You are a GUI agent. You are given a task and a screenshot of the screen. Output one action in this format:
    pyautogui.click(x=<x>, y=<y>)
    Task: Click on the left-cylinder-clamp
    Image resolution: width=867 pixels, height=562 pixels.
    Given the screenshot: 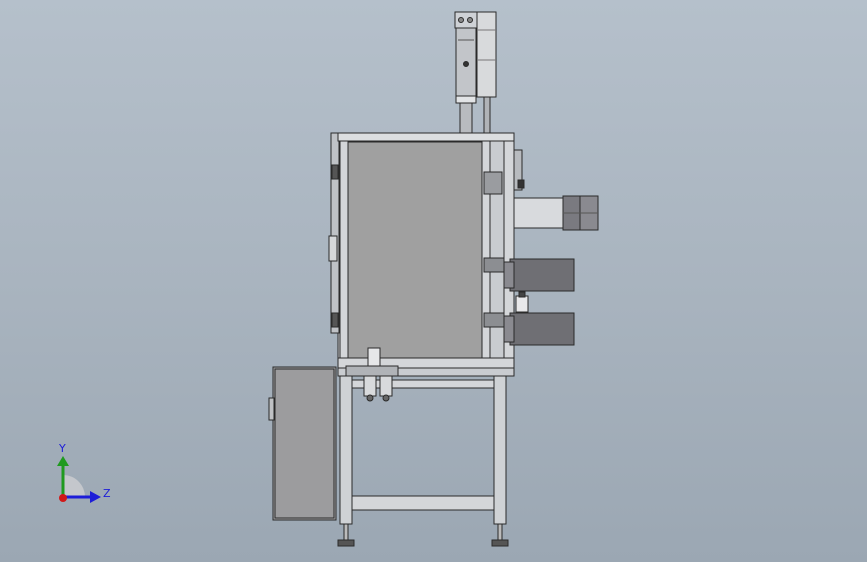 What is the action you would take?
    pyautogui.click(x=466, y=99)
    